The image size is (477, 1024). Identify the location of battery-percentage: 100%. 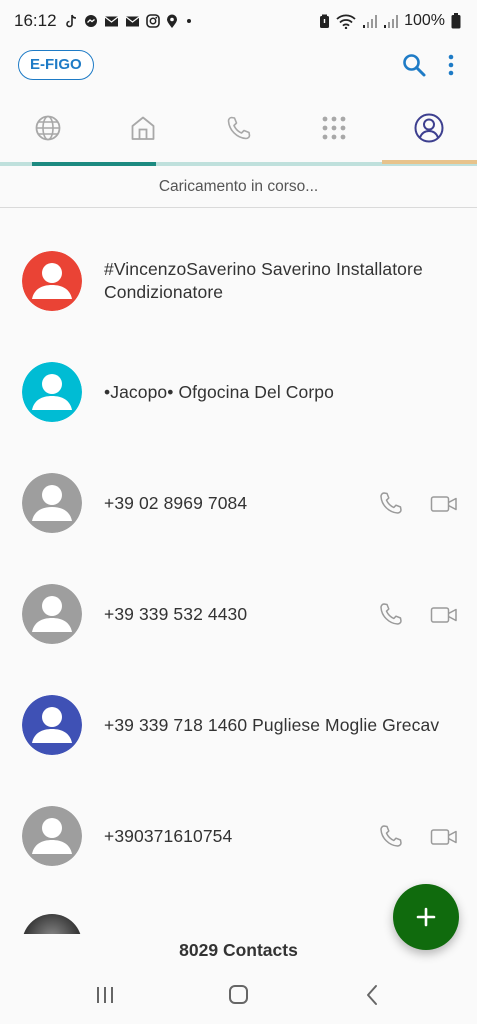
(424, 20).